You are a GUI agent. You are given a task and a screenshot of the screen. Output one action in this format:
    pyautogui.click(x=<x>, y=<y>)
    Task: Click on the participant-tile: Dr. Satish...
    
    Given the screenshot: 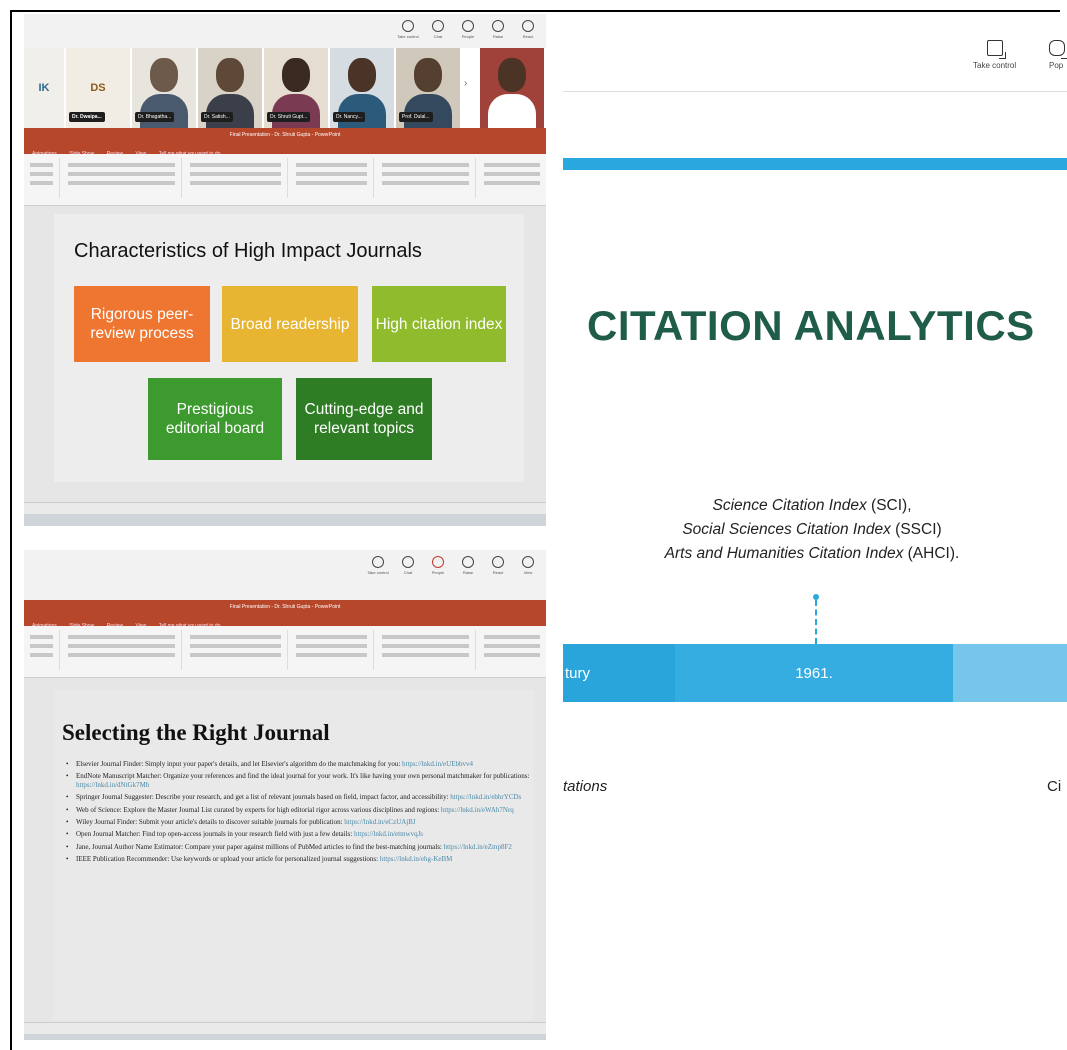 What is the action you would take?
    pyautogui.click(x=230, y=88)
    